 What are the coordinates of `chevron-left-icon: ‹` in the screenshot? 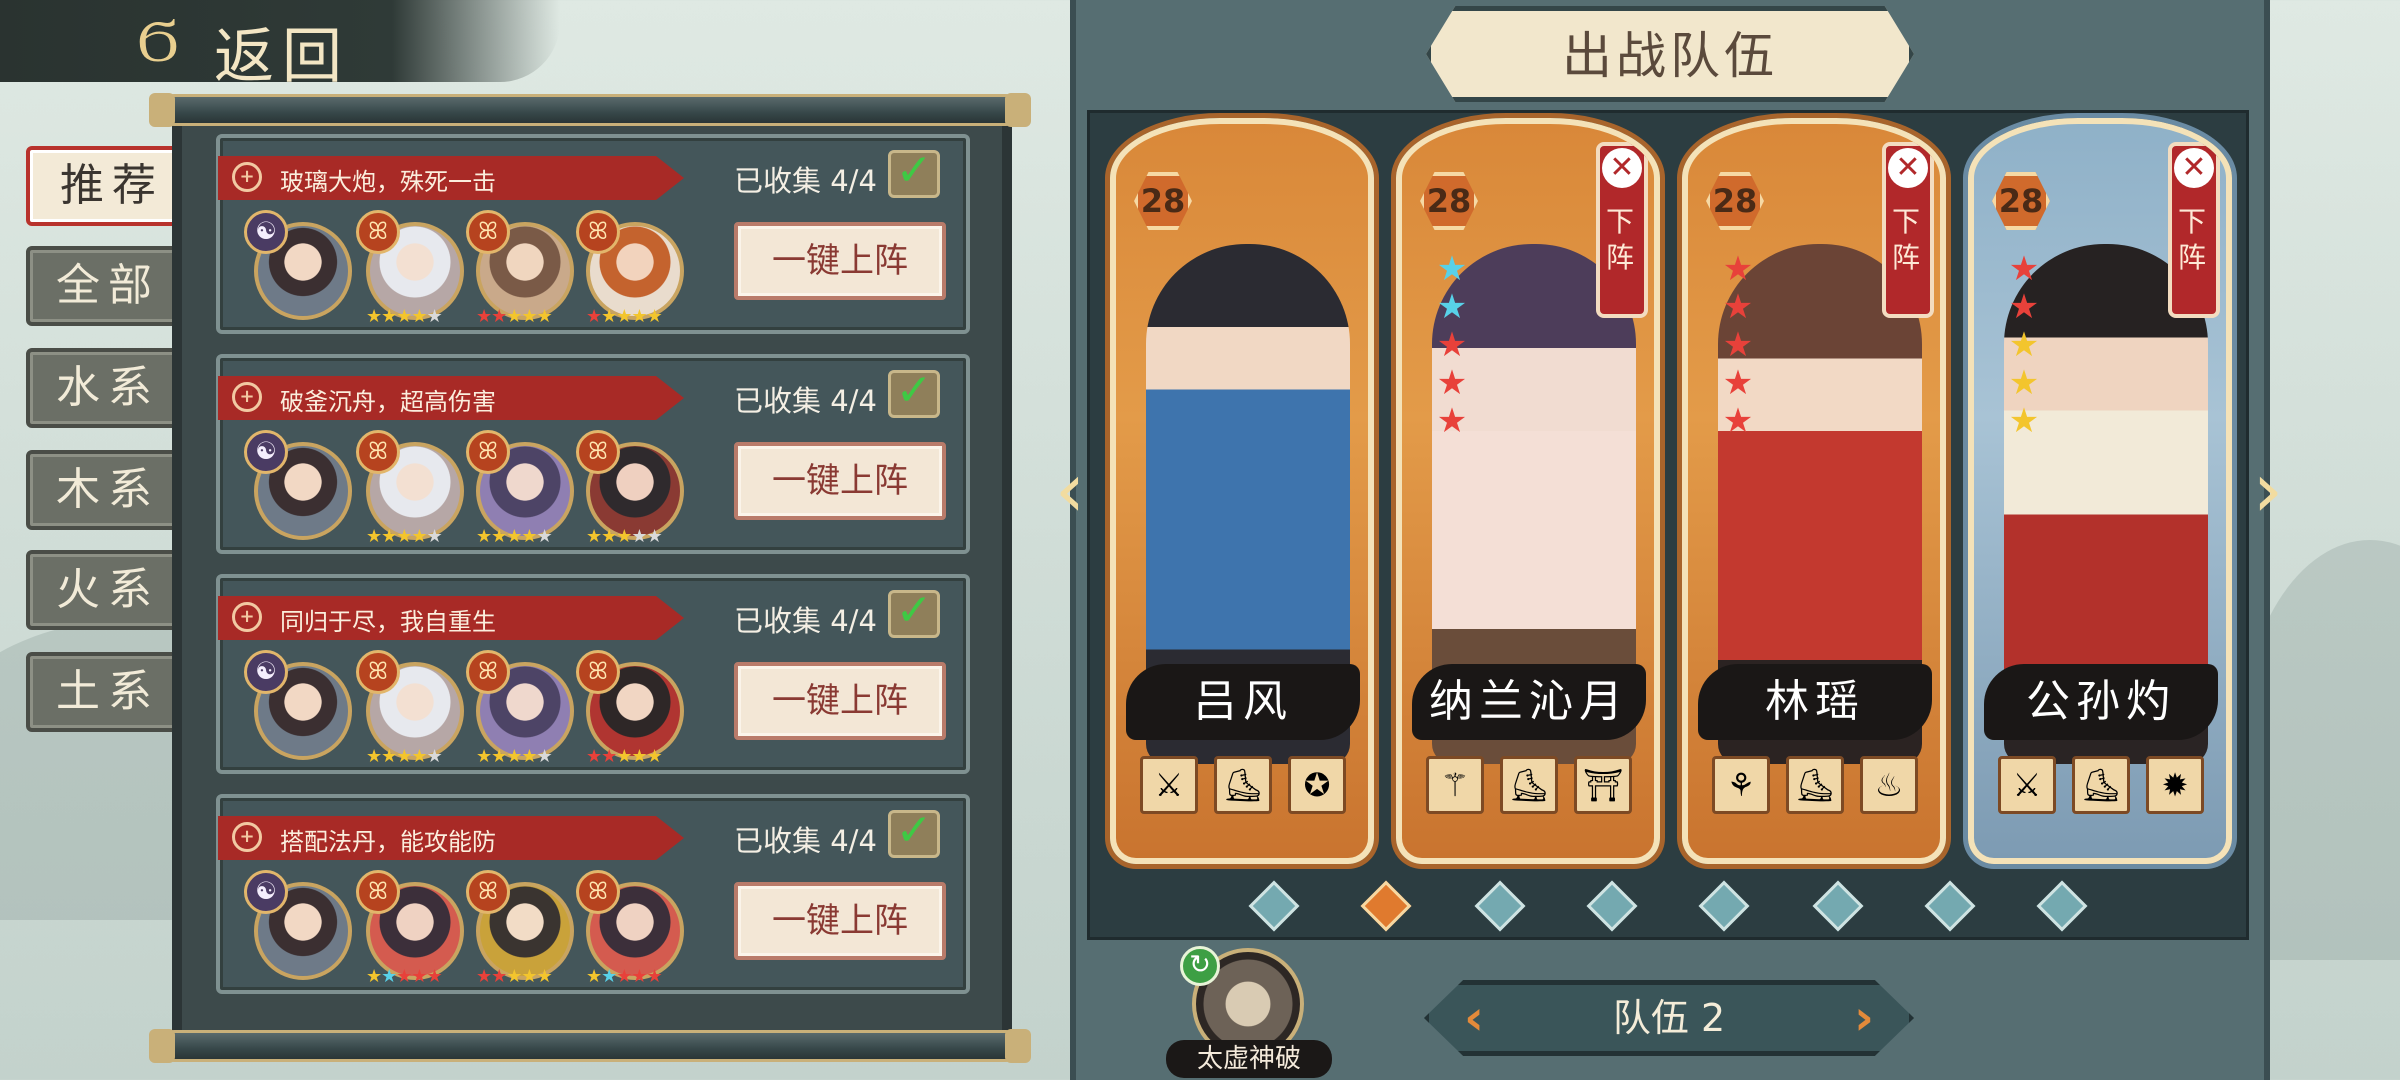 It's located at (1070, 490).